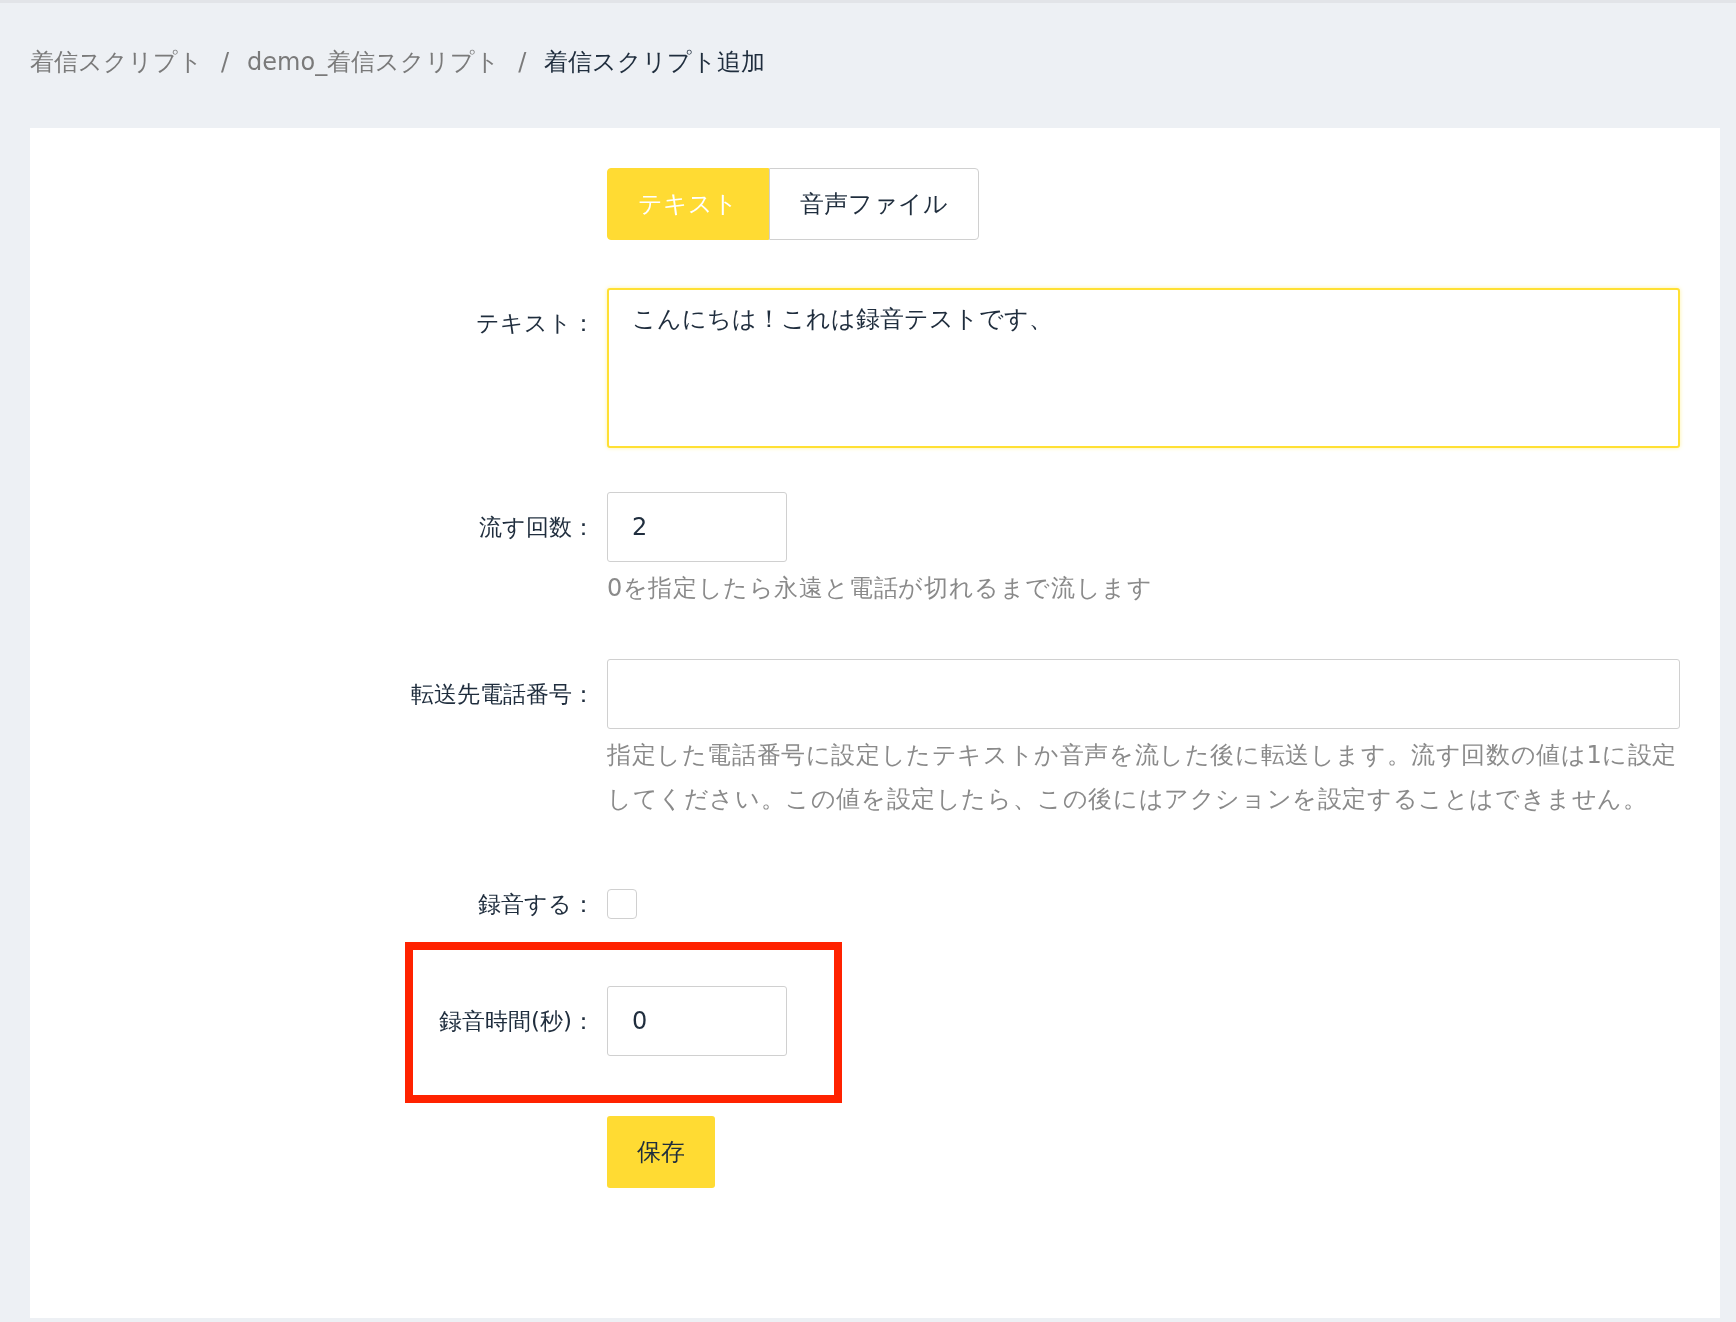 The height and width of the screenshot is (1322, 1736). Describe the element at coordinates (1143, 368) in the screenshot. I see `text-area: こんにちは！これは録音テストです、` at that location.